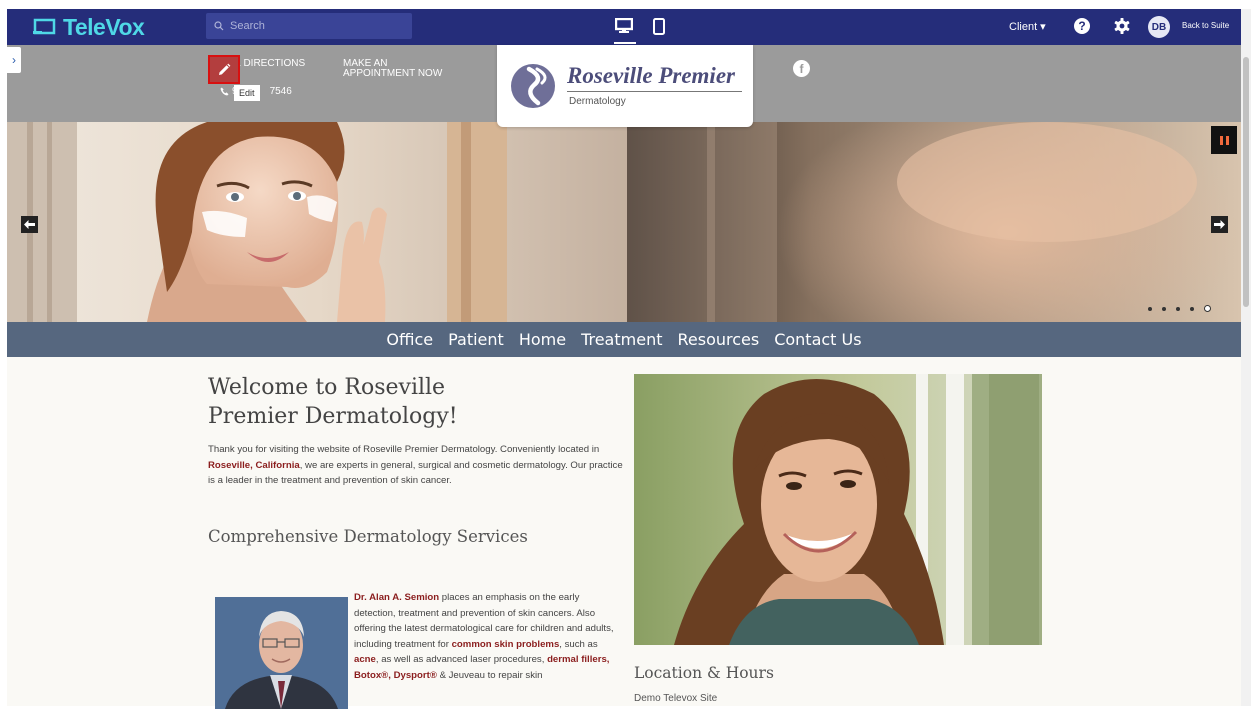 Image resolution: width=1251 pixels, height=709 pixels. Describe the element at coordinates (219, 26) in the screenshot. I see `search-icon` at that location.